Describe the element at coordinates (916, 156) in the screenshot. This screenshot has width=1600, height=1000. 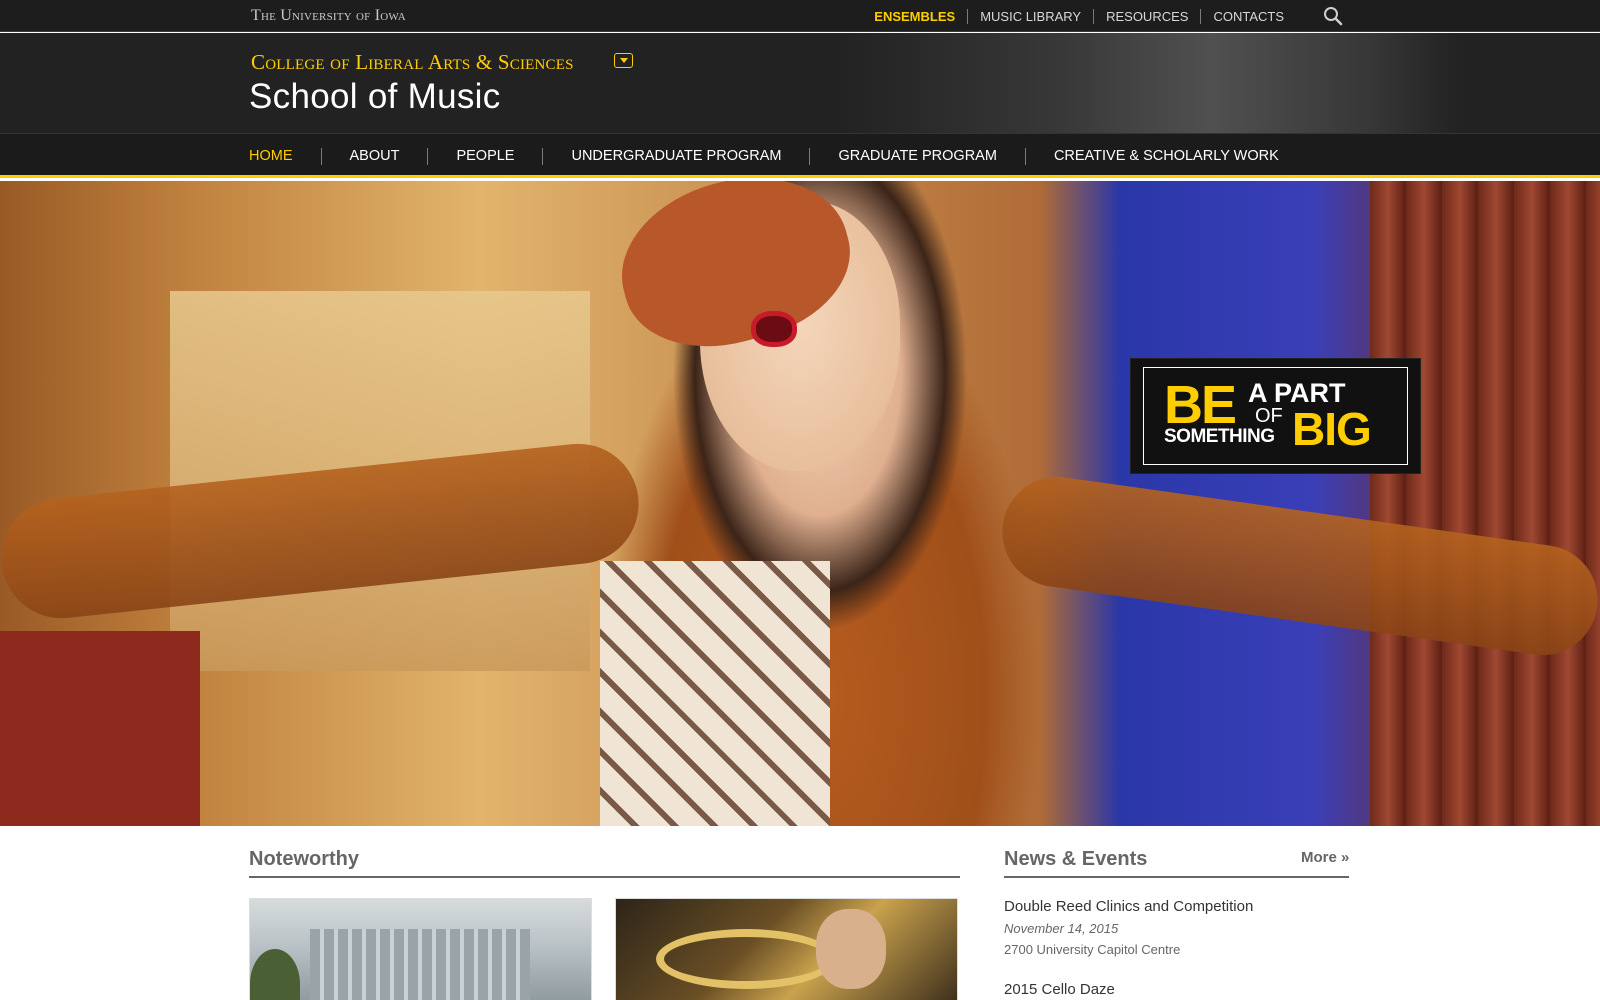
I see `nav-item-graduate-program: GRADUATE PROGRAM` at that location.